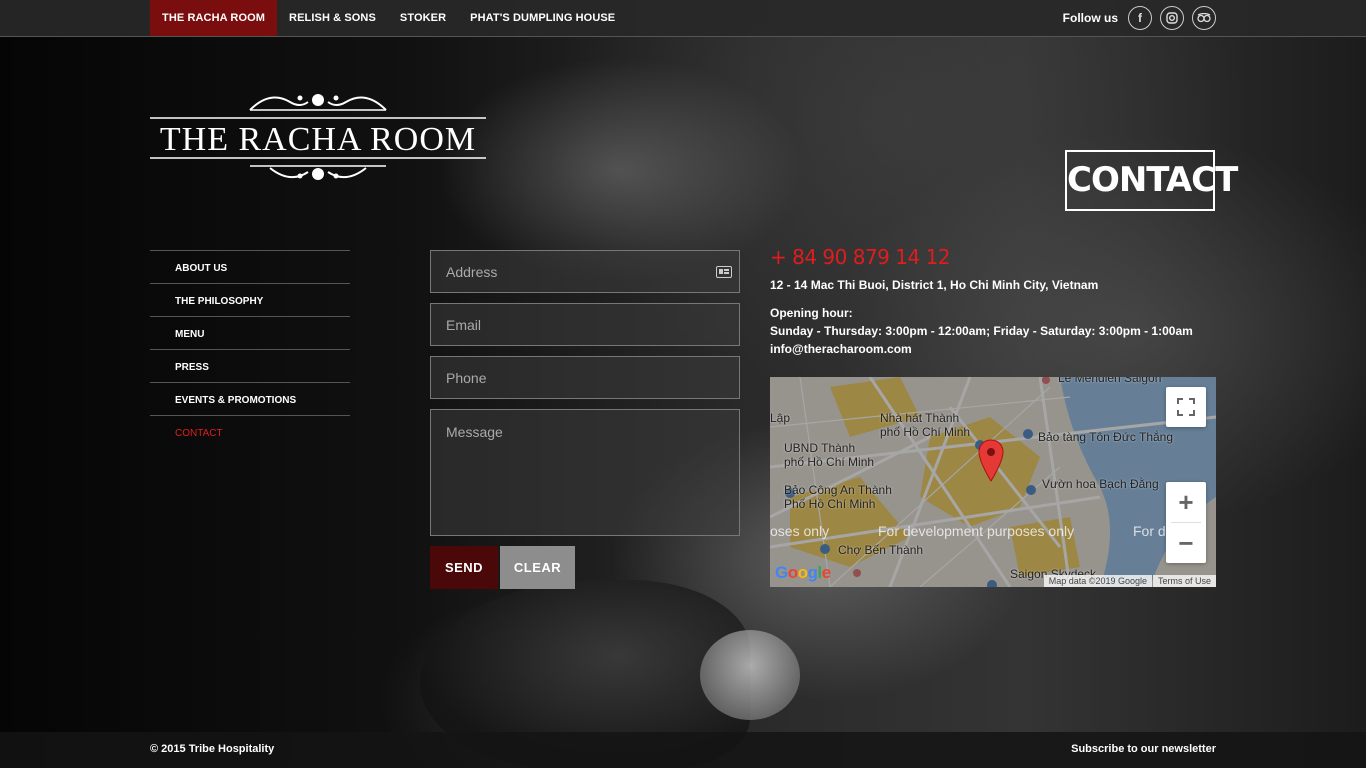  Describe the element at coordinates (820, 448) in the screenshot. I see `map-label-ubnd: UBND Thành` at that location.